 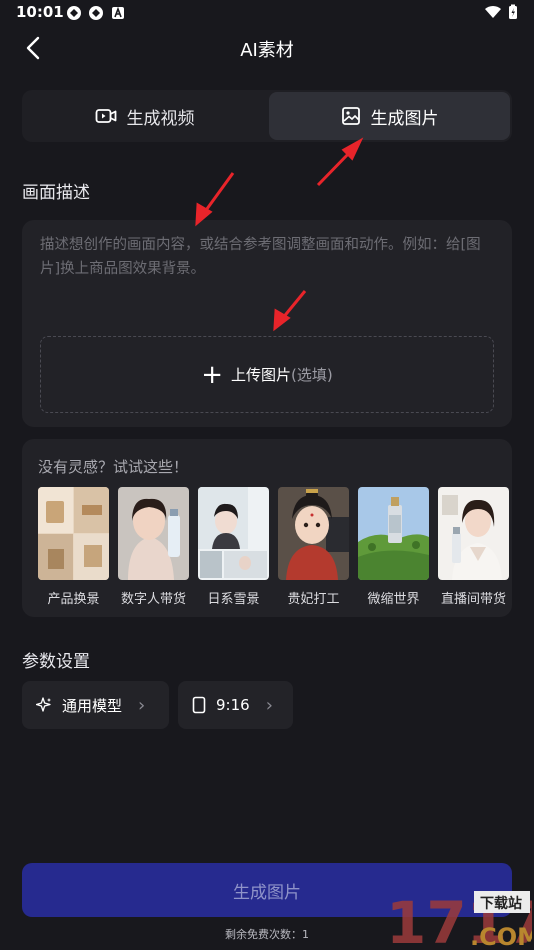 I want to click on product-scene-thumbnail, so click(x=73, y=533).